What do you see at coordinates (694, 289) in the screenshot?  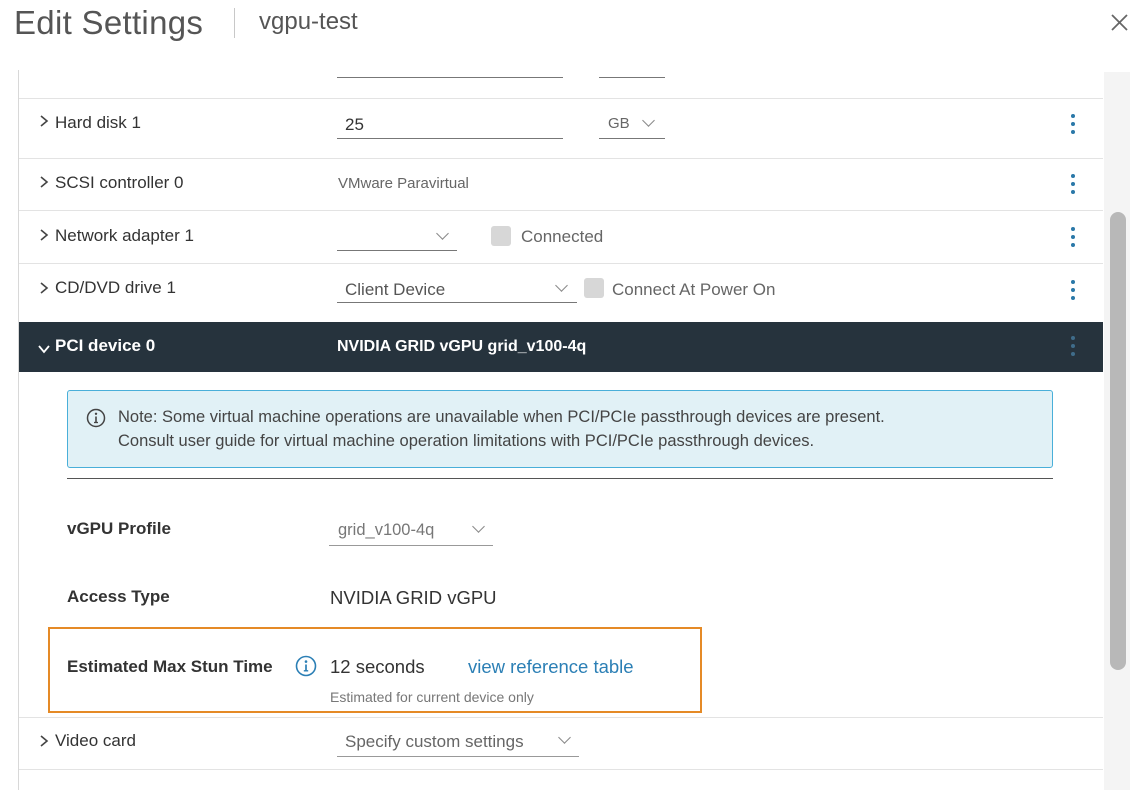 I see `connect-at-power-on-label: Connect At Power On` at bounding box center [694, 289].